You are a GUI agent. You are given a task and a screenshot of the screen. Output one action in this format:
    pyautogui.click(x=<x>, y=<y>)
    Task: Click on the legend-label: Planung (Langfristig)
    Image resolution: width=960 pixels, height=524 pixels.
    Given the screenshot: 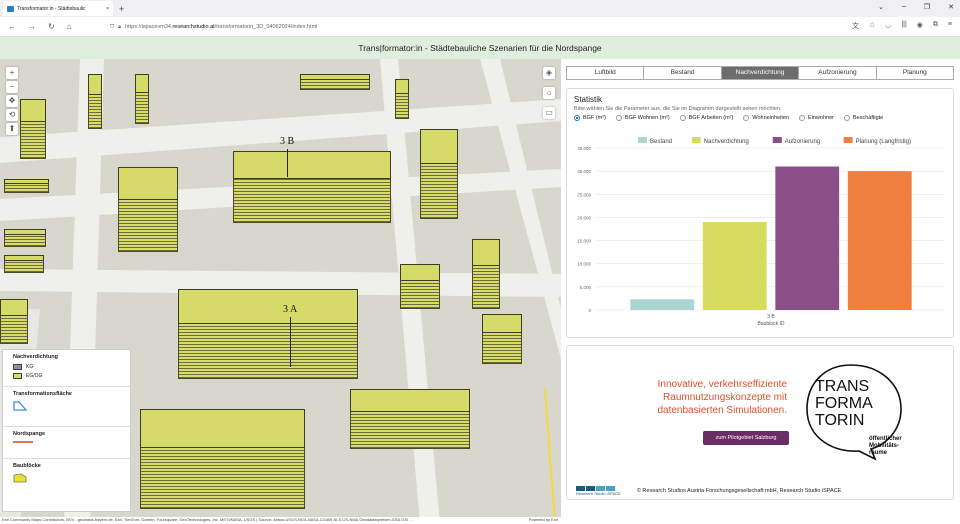 What is the action you would take?
    pyautogui.click(x=883, y=142)
    